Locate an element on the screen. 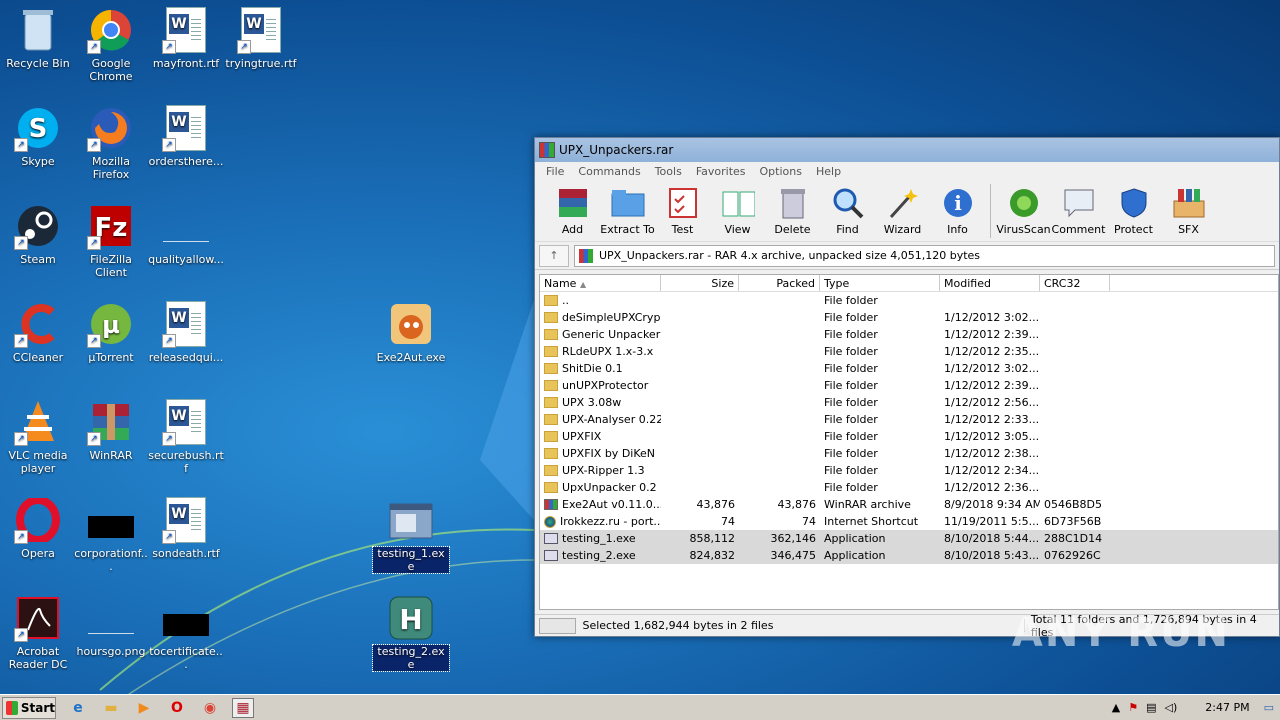  magic-wand-icon is located at coordinates (903, 203).